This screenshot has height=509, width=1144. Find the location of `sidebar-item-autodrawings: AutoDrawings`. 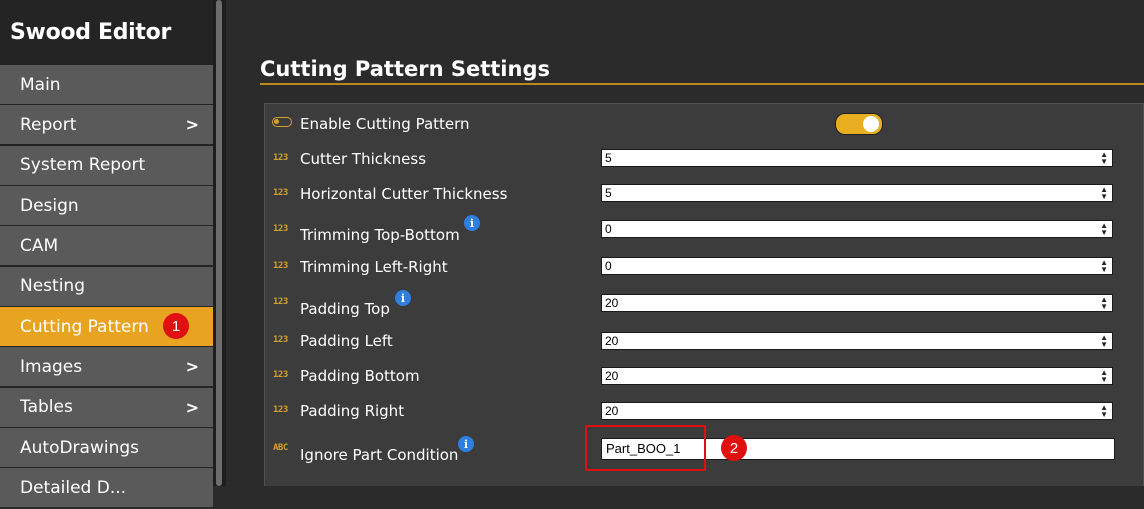

sidebar-item-autodrawings: AutoDrawings is located at coordinates (106, 448).